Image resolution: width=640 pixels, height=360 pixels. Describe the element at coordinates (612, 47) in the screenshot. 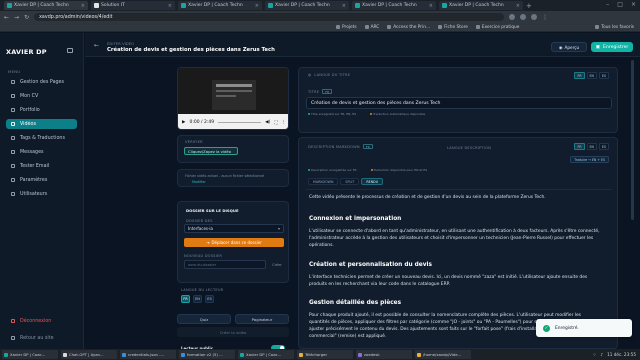

I see `save-button: ▣ Enregistrer` at that location.